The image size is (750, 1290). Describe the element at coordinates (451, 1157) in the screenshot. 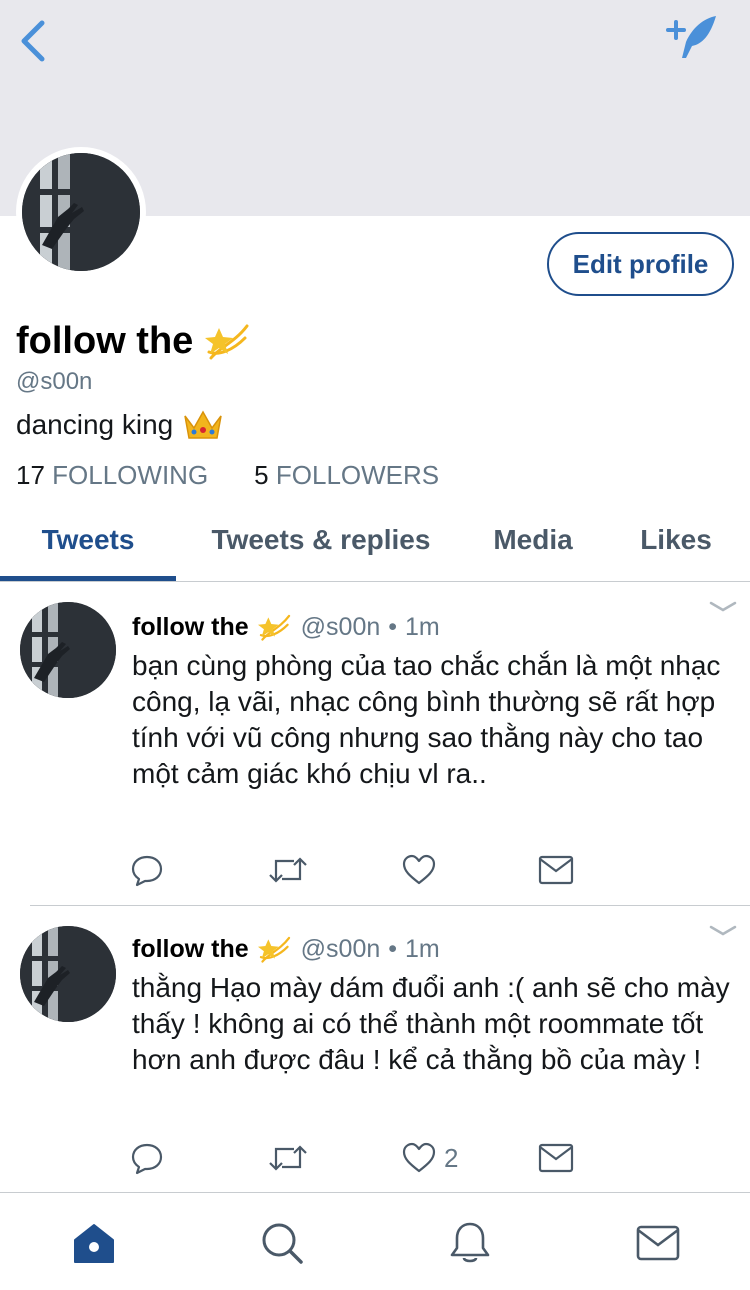

I see `like-count: 2` at that location.